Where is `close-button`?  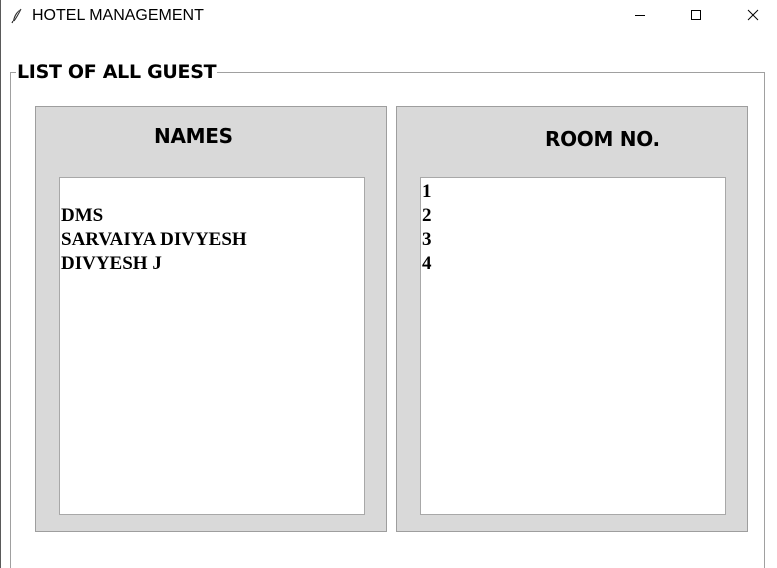 close-button is located at coordinates (753, 16).